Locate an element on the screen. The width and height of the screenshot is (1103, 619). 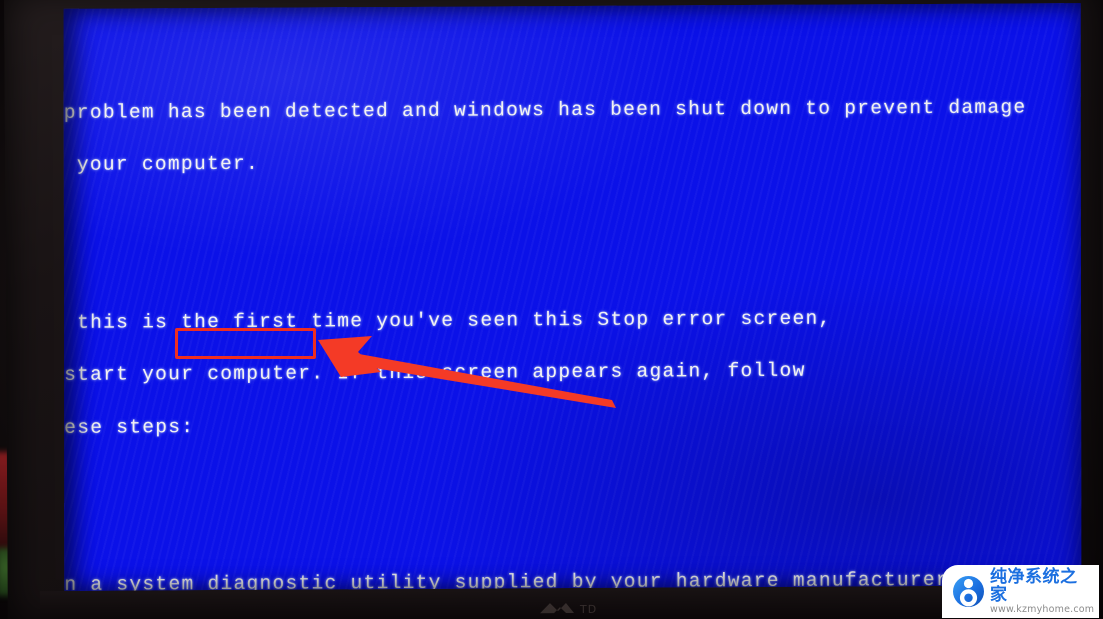
site-url: www.kzmyhome.com is located at coordinates (1042, 609).